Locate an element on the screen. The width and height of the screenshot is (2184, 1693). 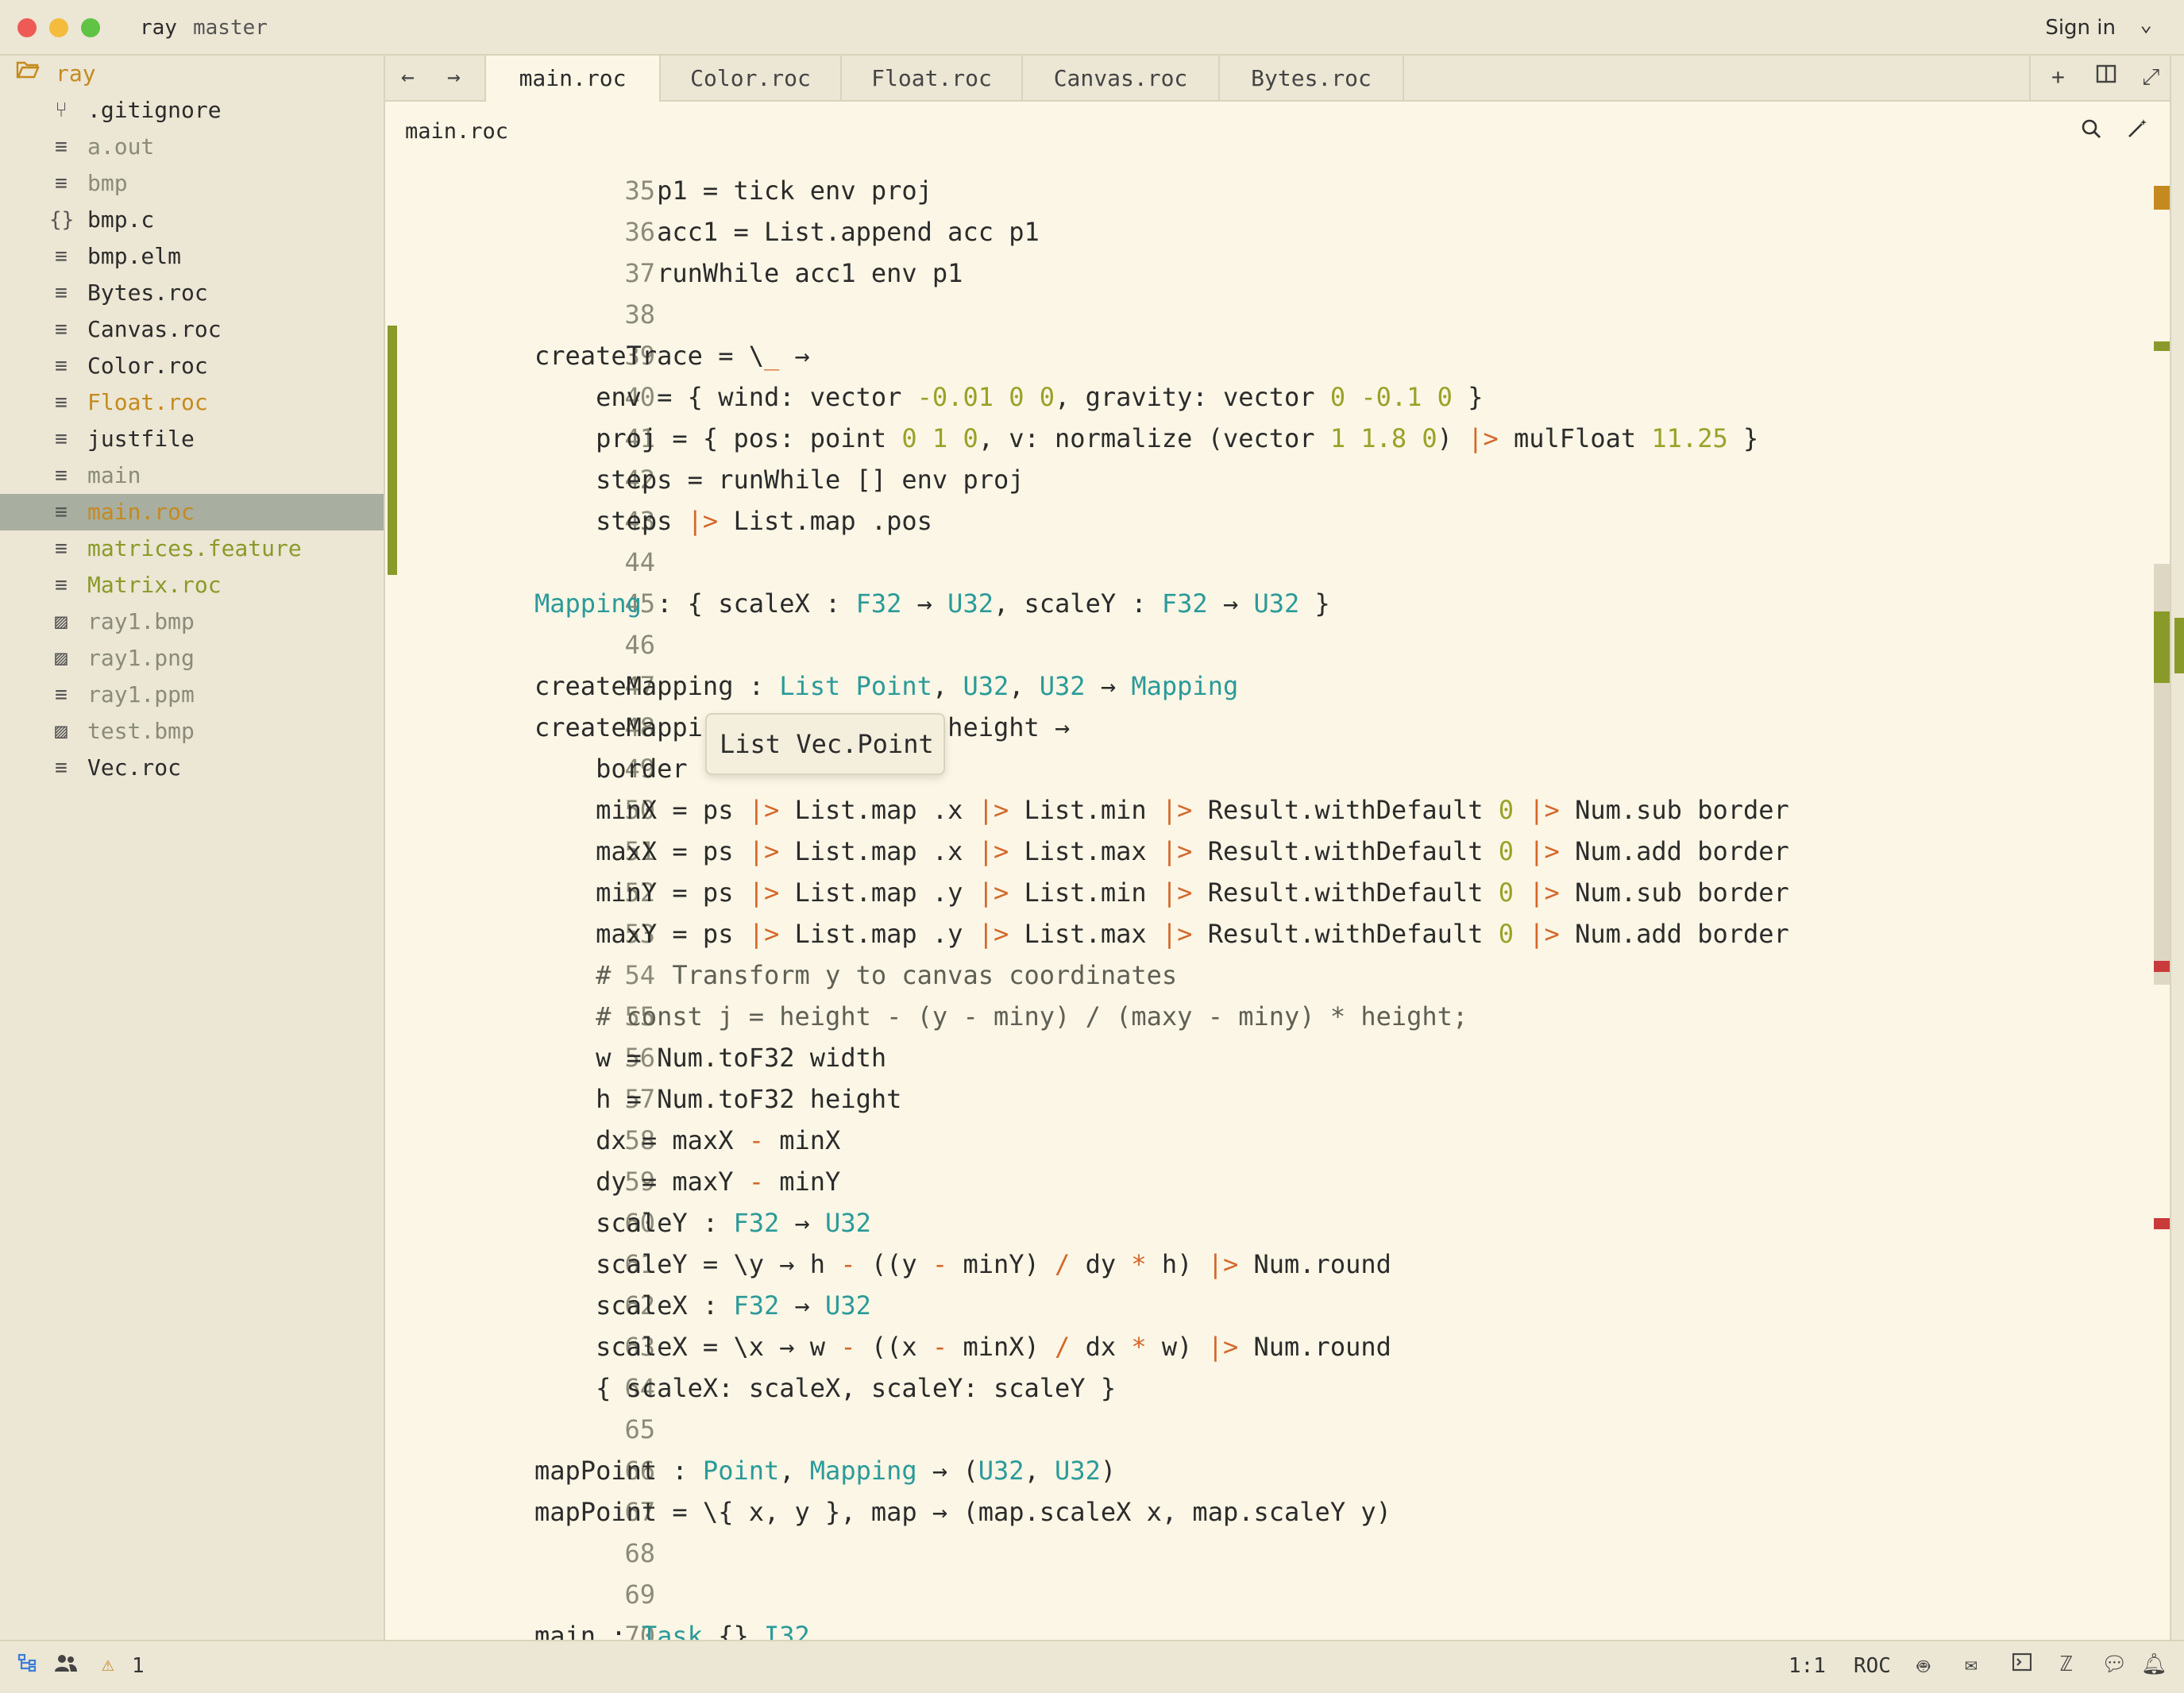
sidebar-item: ≡ main is located at coordinates (192, 475).